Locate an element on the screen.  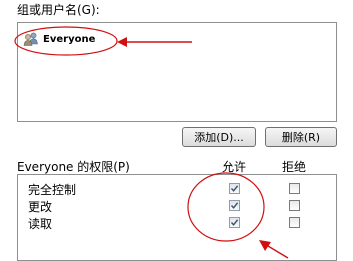
permissions-header: Everyone 的权限(P) is located at coordinates (73, 167).